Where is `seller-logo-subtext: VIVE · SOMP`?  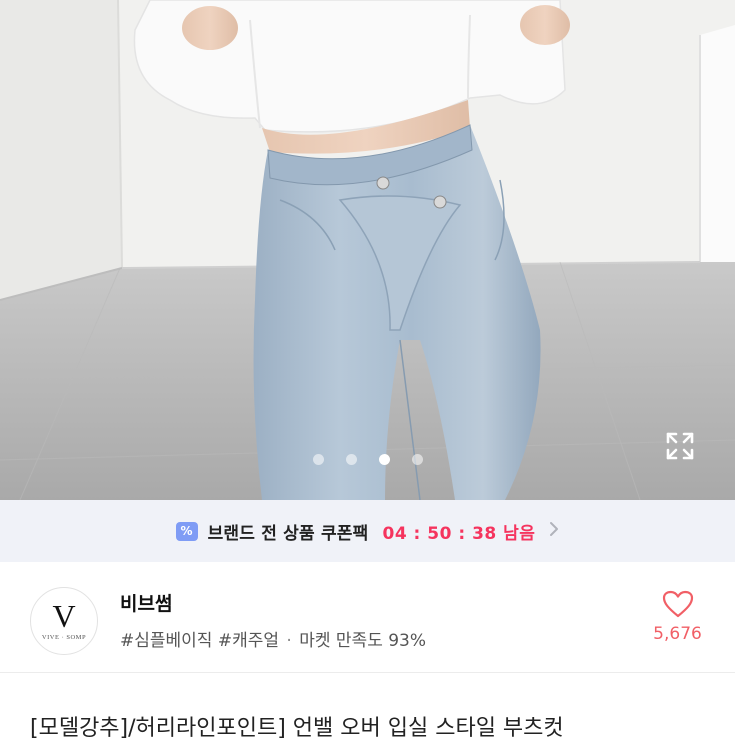
seller-logo-subtext: VIVE · SOMP is located at coordinates (64, 637).